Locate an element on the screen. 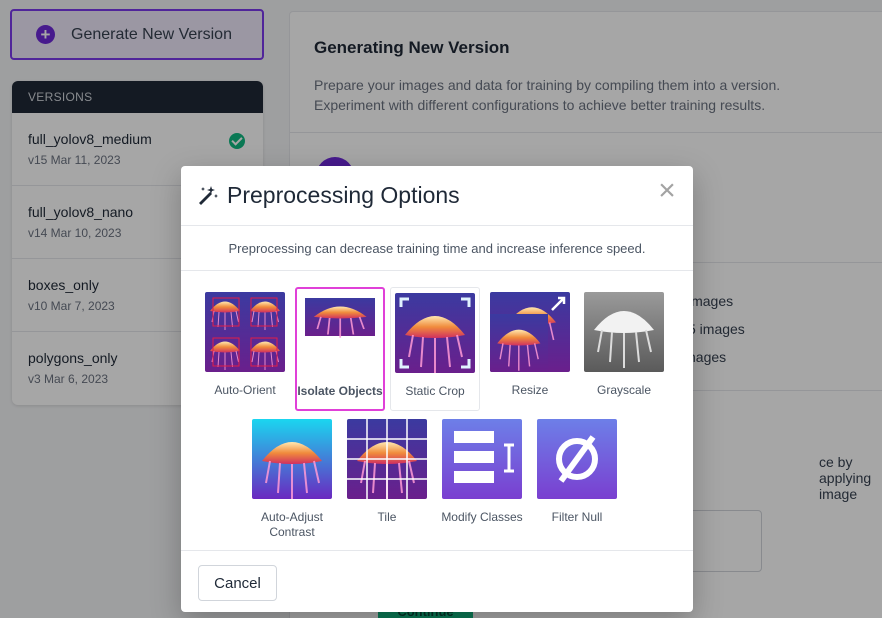 Image resolution: width=882 pixels, height=618 pixels. option-modify-classes: Modify Classes is located at coordinates (482, 472).